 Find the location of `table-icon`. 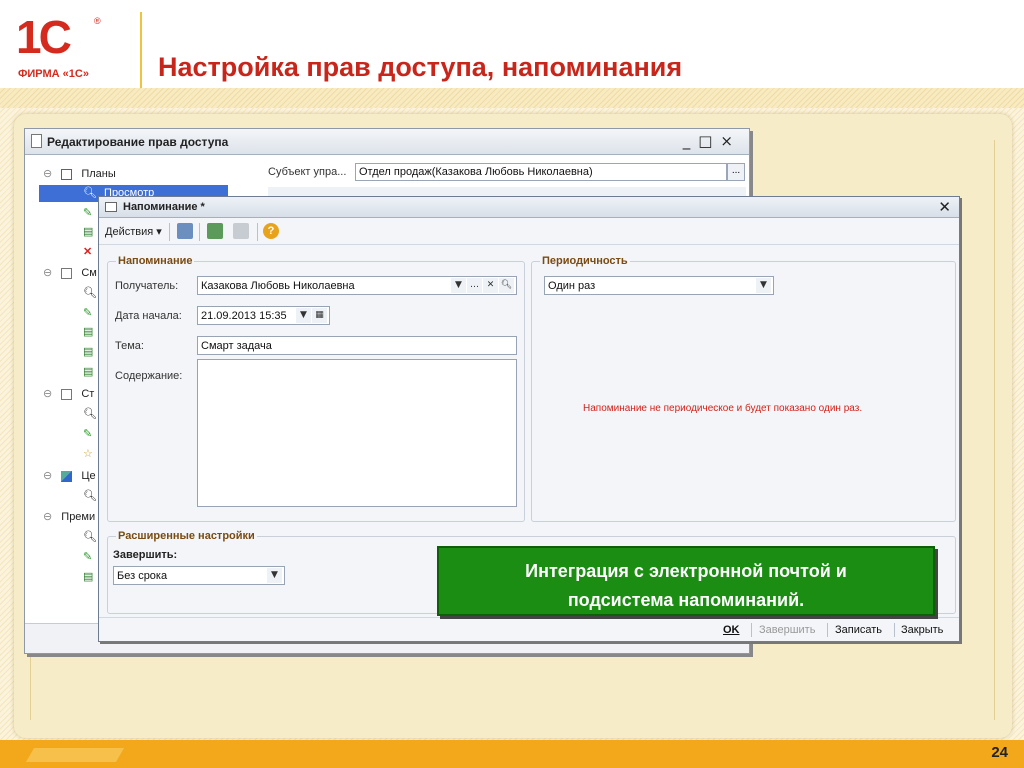

table-icon is located at coordinates (67, 174).